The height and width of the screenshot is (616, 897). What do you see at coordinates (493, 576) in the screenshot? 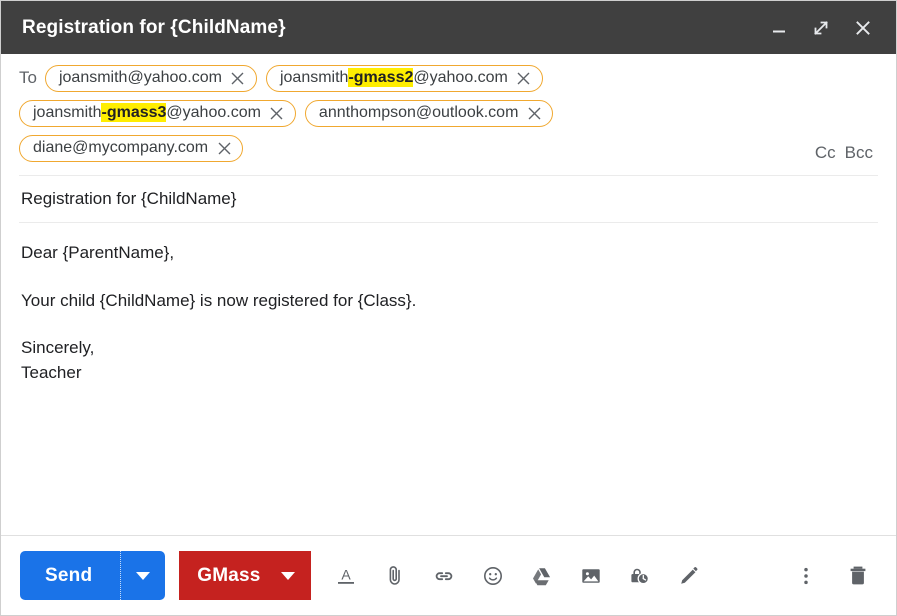
I see `insert-emoji-icon` at bounding box center [493, 576].